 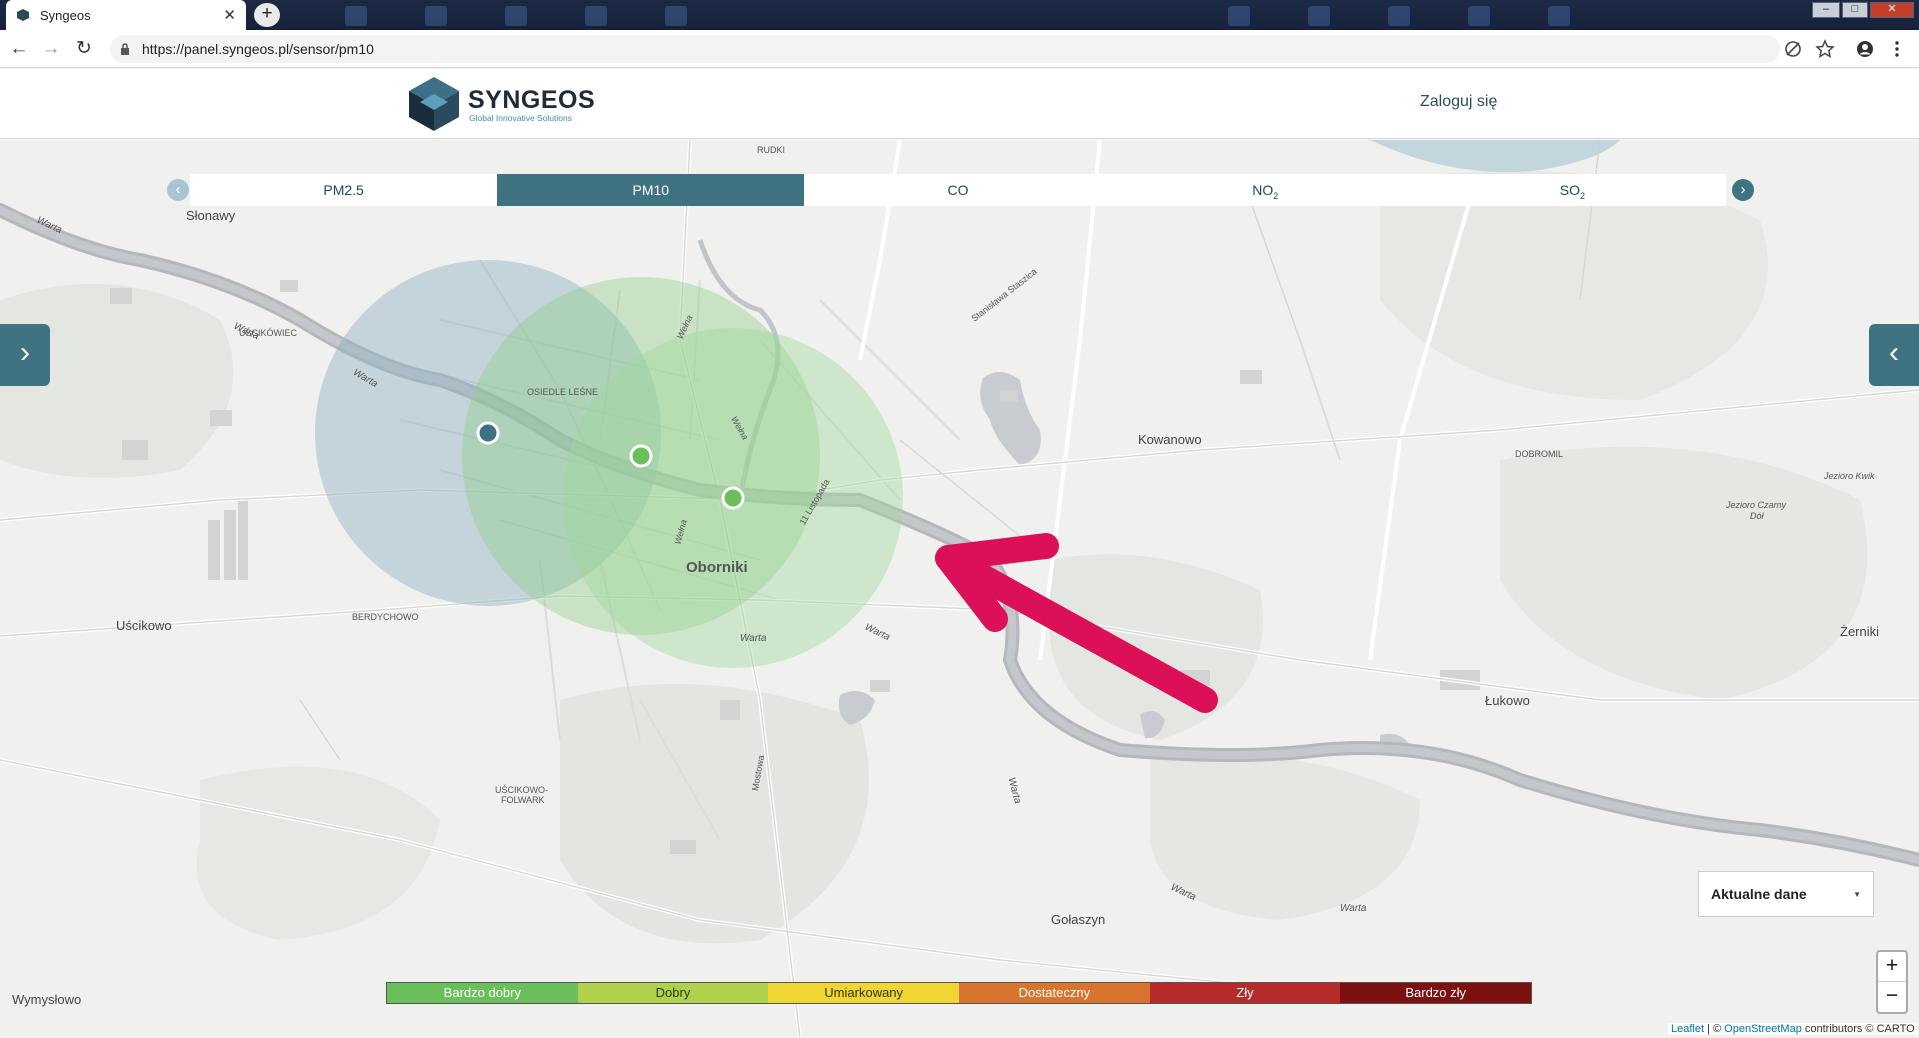 I want to click on maximize-button: □, so click(x=1855, y=10).